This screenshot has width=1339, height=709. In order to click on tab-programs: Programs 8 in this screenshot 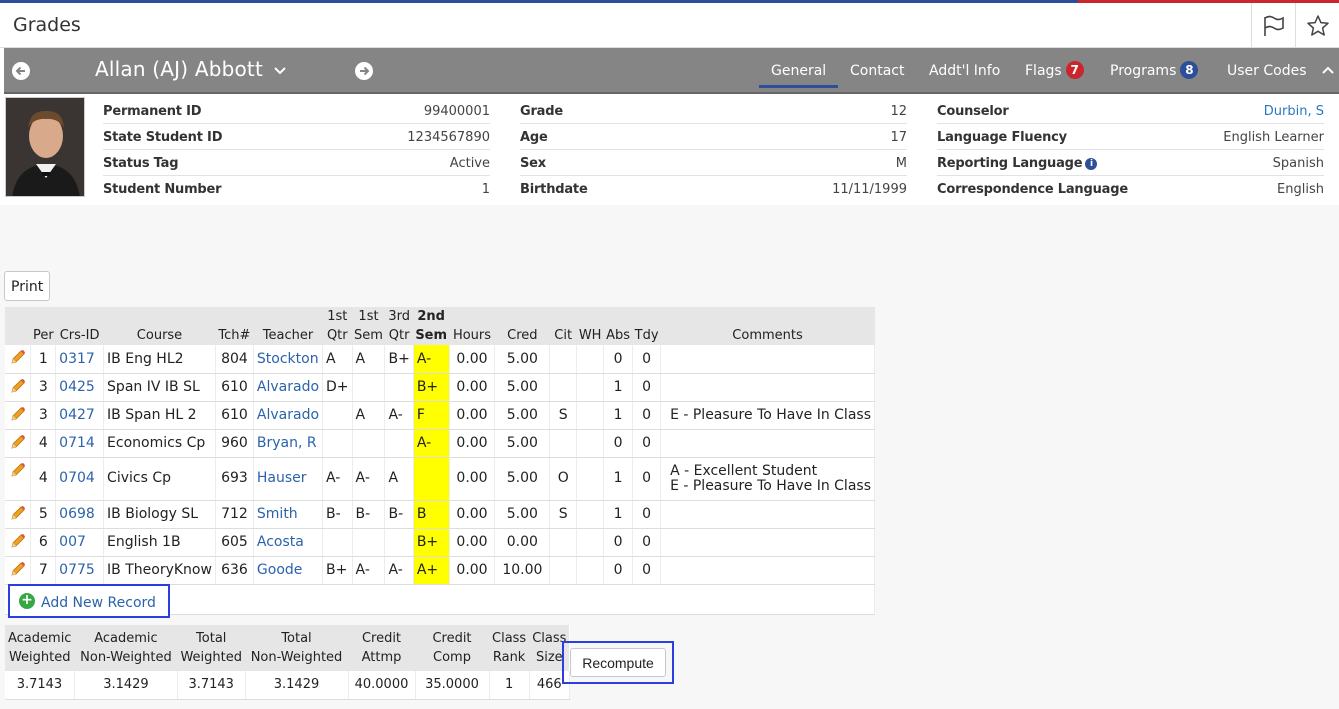, I will do `click(1154, 70)`.